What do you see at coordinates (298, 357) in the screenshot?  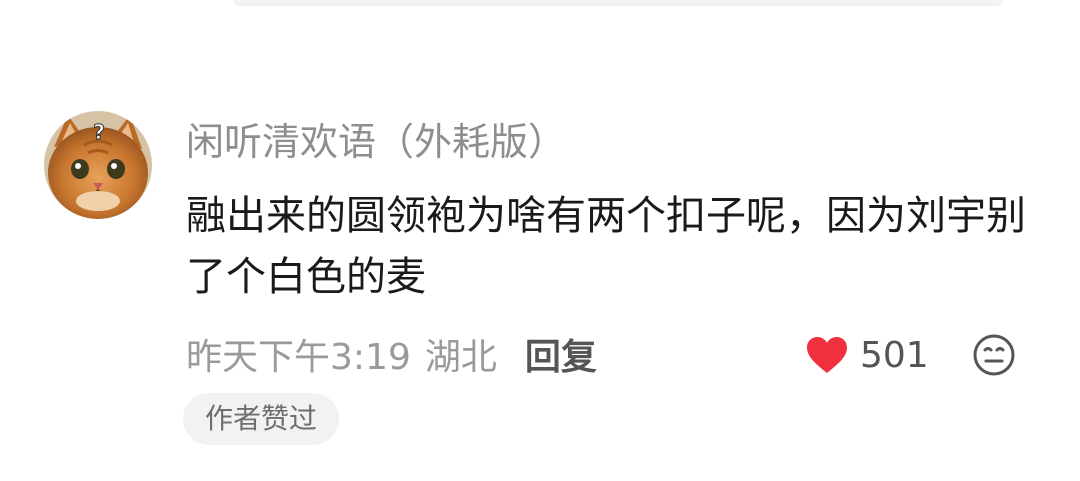 I see `comment-time: 昨天下午3:19` at bounding box center [298, 357].